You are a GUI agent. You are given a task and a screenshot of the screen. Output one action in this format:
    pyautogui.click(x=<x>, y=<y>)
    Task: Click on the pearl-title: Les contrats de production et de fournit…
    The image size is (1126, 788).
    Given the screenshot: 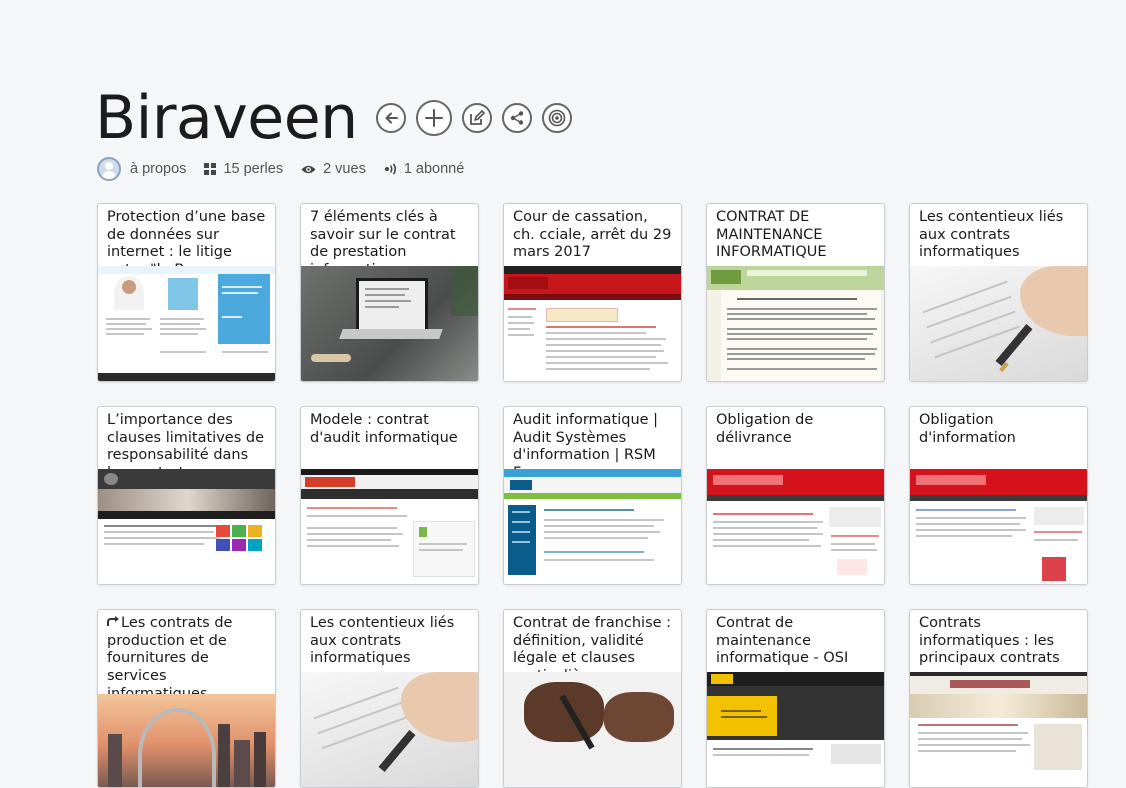 What is the action you would take?
    pyautogui.click(x=186, y=652)
    